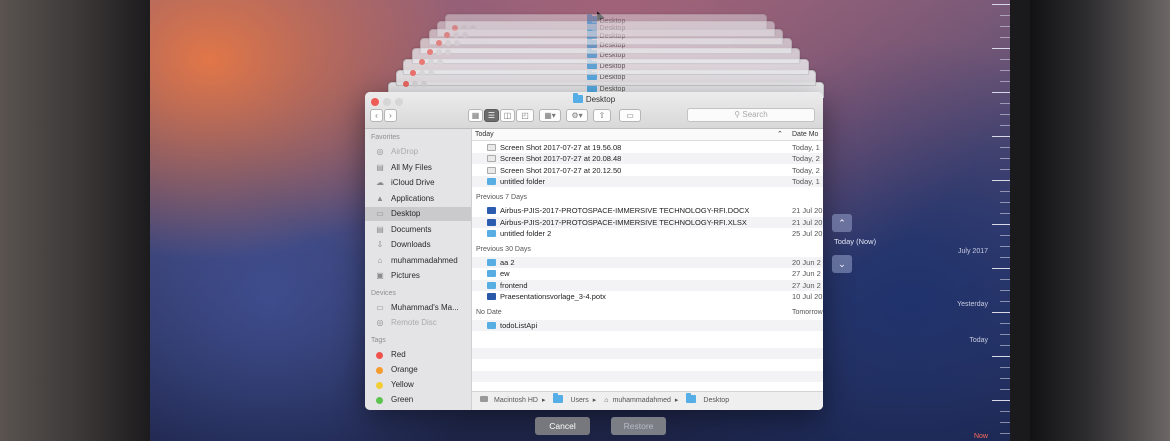  I want to click on sidebar-item-all-my-files: ▤ All My Files, so click(418, 168).